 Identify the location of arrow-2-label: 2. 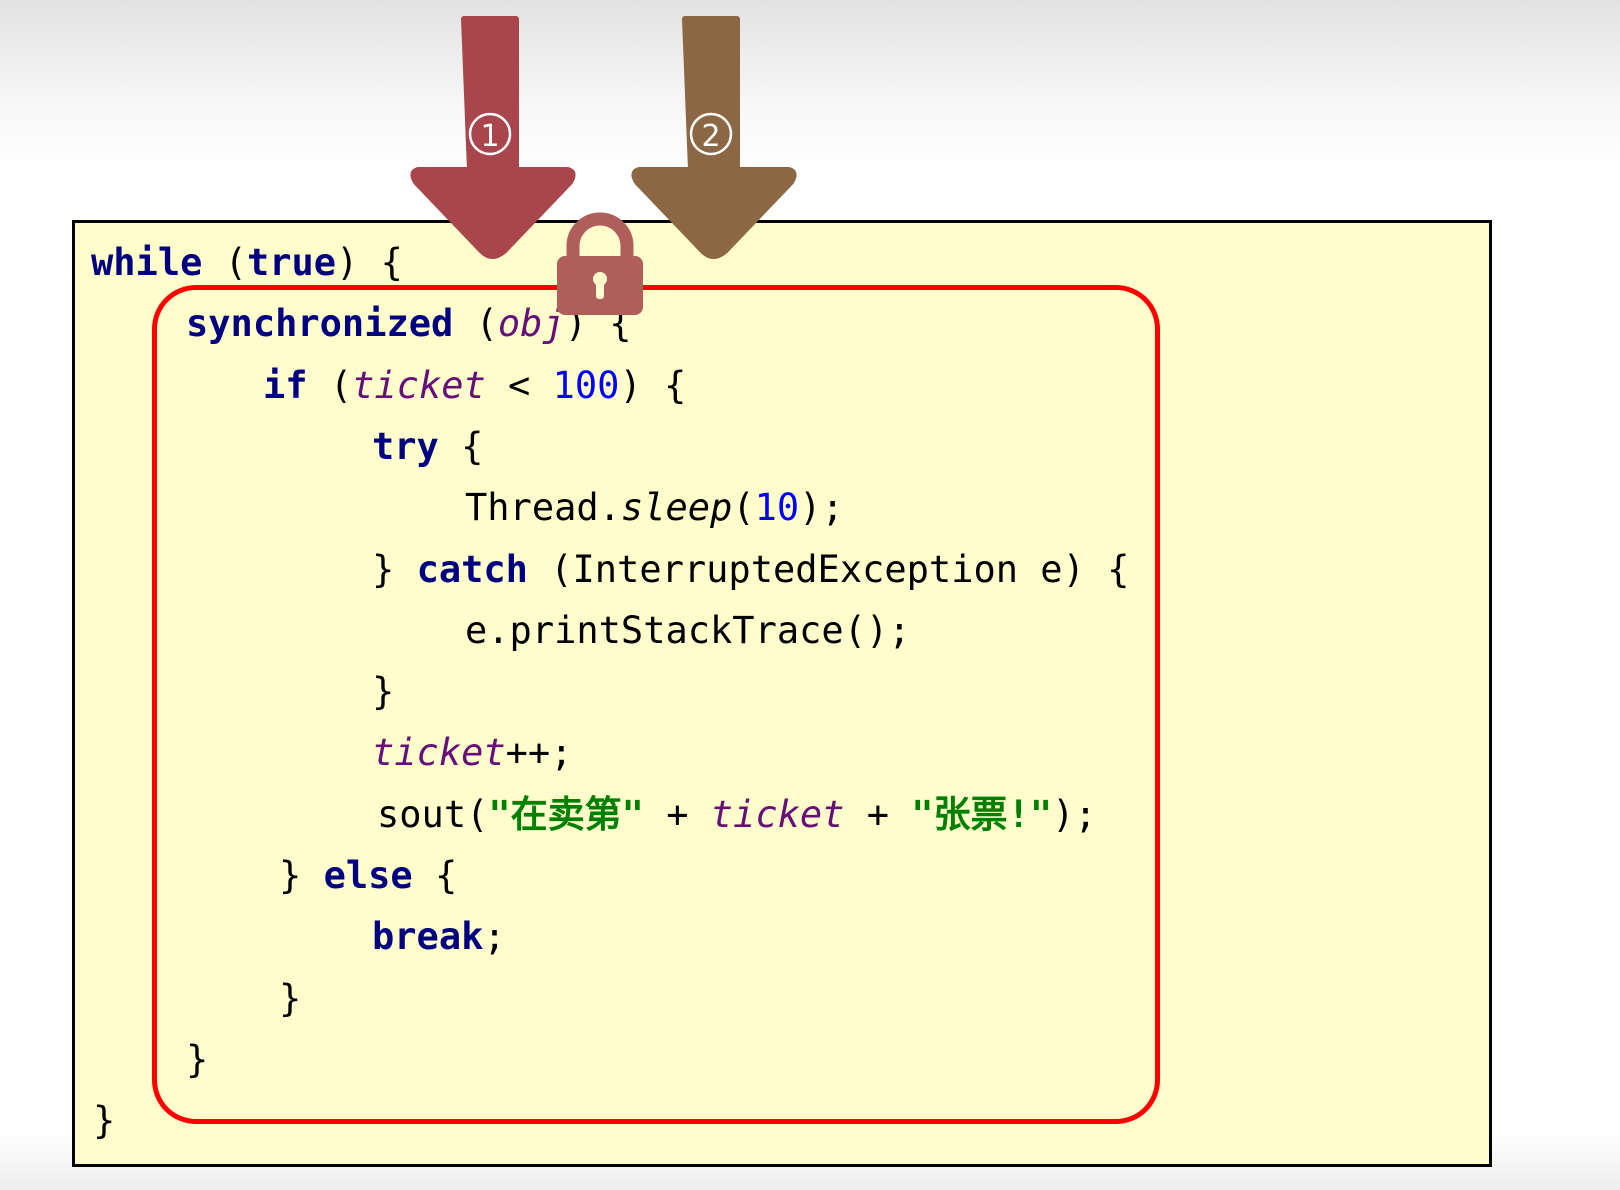
(710, 136).